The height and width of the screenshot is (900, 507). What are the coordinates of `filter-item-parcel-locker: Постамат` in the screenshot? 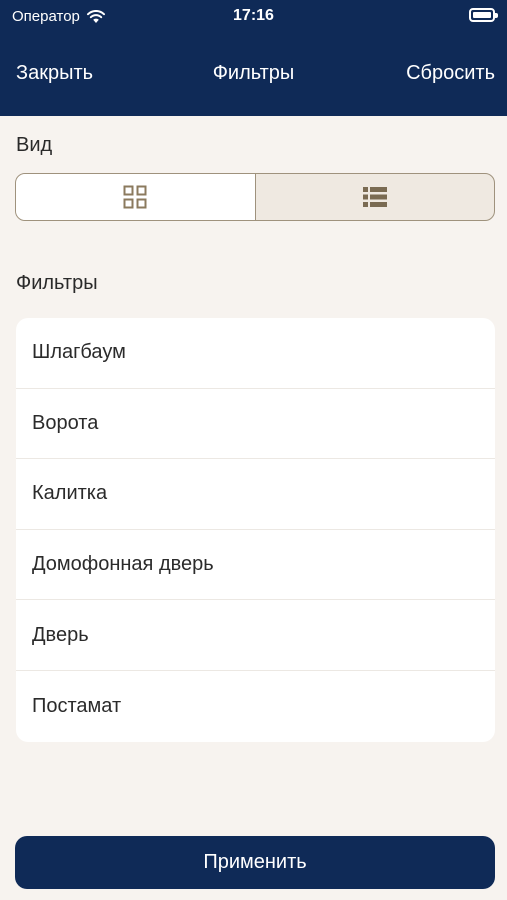 It's located at (255, 706).